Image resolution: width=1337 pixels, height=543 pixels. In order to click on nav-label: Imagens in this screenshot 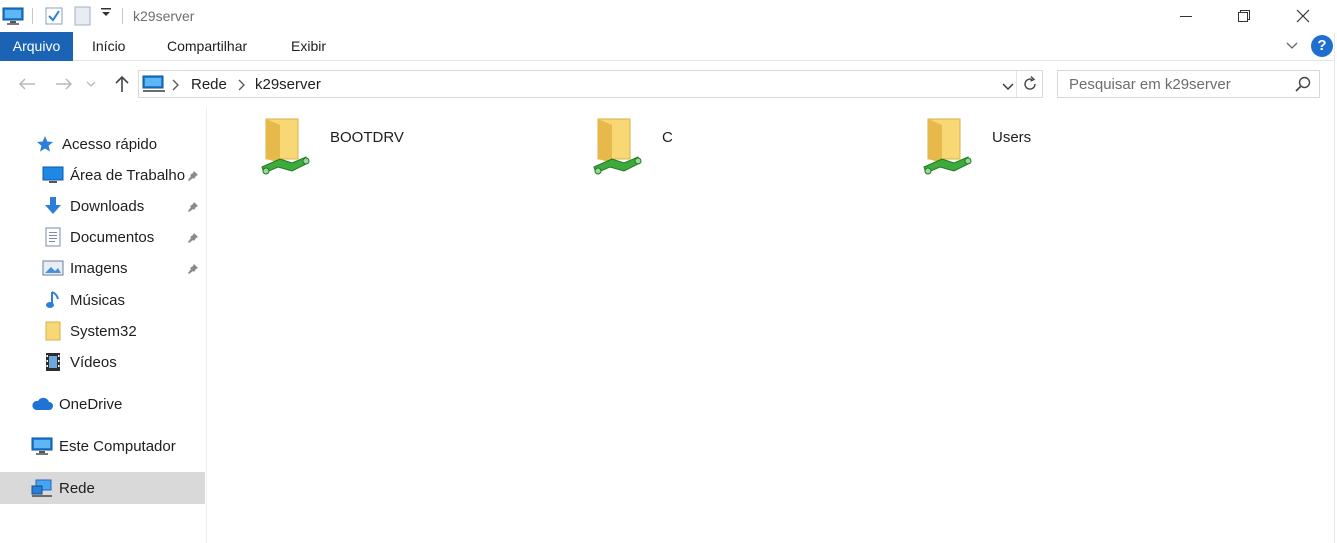, I will do `click(99, 268)`.